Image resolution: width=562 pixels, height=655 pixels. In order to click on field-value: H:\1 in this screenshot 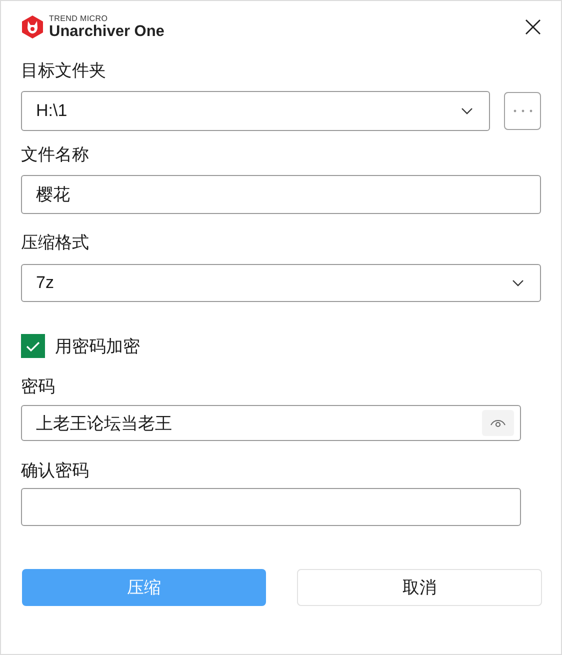, I will do `click(52, 111)`.